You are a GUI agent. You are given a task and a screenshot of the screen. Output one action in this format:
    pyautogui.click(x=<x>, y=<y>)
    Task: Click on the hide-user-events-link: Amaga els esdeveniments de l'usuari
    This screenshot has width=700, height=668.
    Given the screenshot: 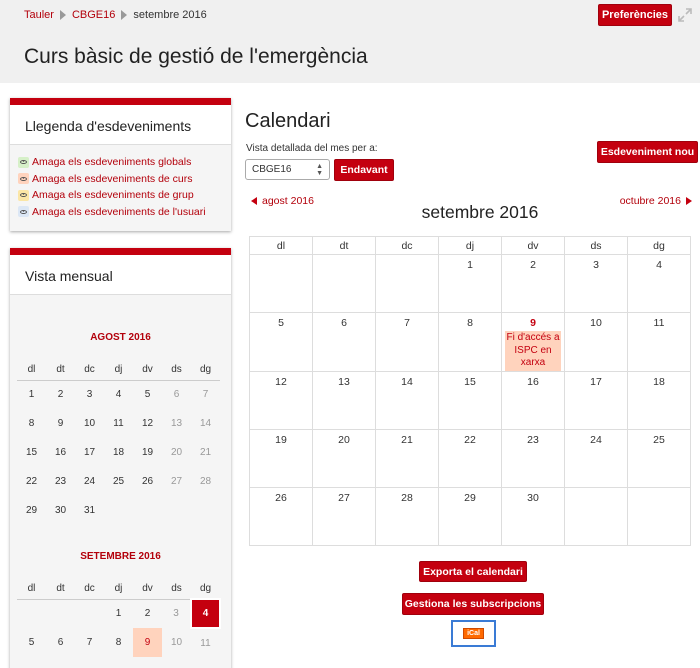 What is the action you would take?
    pyautogui.click(x=119, y=212)
    